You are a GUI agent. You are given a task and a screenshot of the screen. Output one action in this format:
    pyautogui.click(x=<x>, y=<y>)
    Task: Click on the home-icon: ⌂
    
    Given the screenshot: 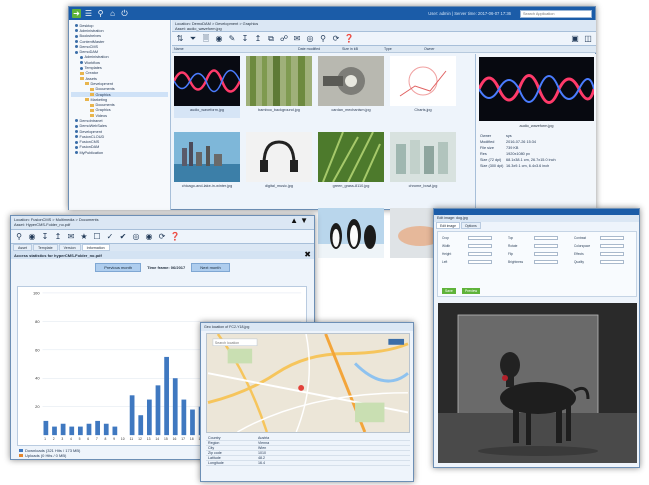 What is the action you would take?
    pyautogui.click(x=112, y=13)
    